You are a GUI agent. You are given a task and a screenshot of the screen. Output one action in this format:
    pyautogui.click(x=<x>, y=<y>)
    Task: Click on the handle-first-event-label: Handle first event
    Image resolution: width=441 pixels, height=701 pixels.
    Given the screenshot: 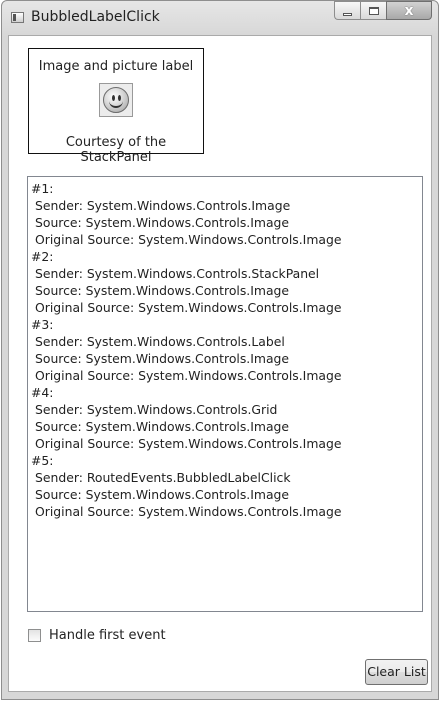 What is the action you would take?
    pyautogui.click(x=107, y=635)
    